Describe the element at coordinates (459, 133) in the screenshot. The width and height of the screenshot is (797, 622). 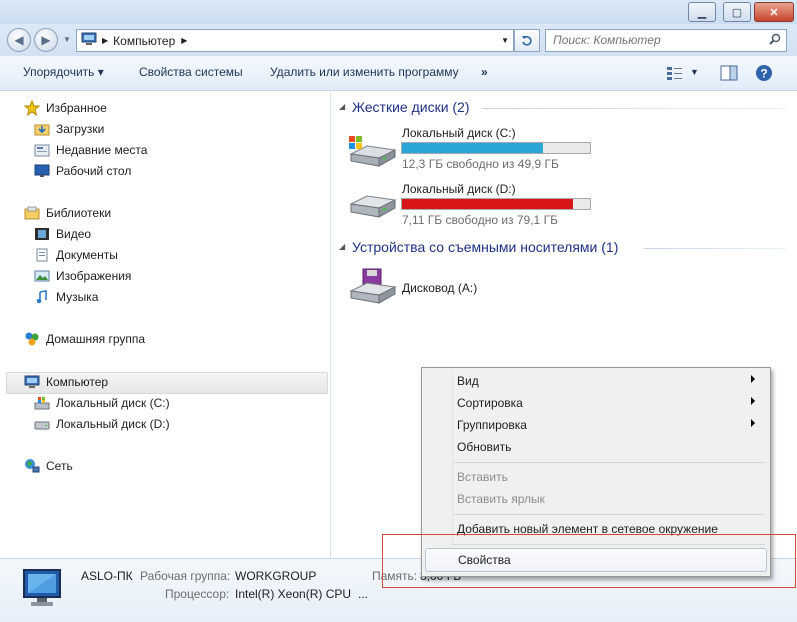
I see `drive-c-name: Локальный диск (C:)` at that location.